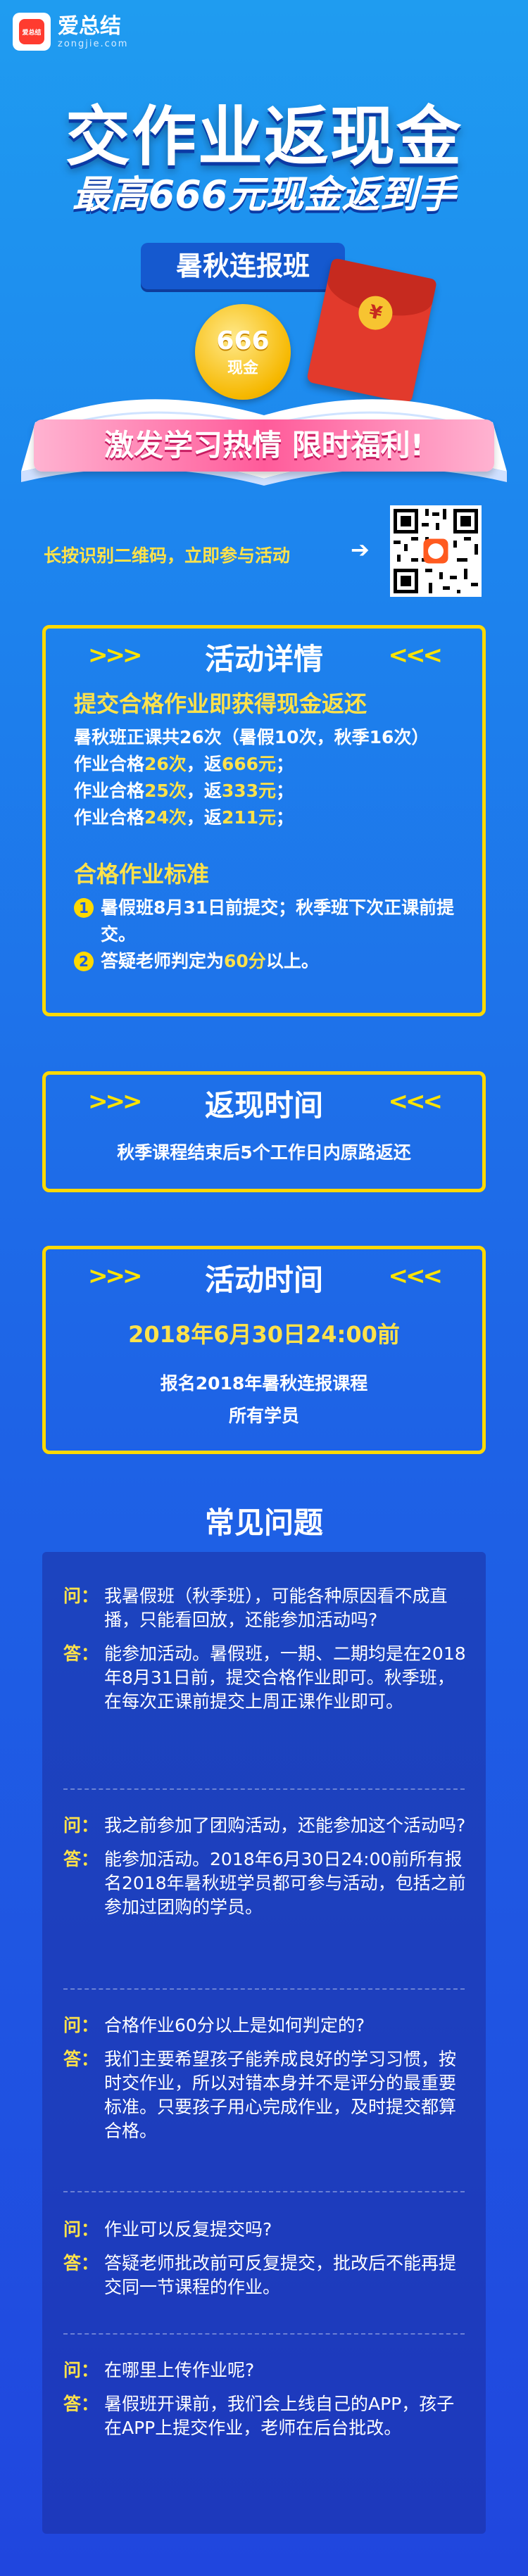 The height and width of the screenshot is (2576, 528). What do you see at coordinates (276, 1608) in the screenshot?
I see `faq-question: 我暑假班（秋季班），可能各种原因看不成直播，只能看回放，还能参加活动吗?` at bounding box center [276, 1608].